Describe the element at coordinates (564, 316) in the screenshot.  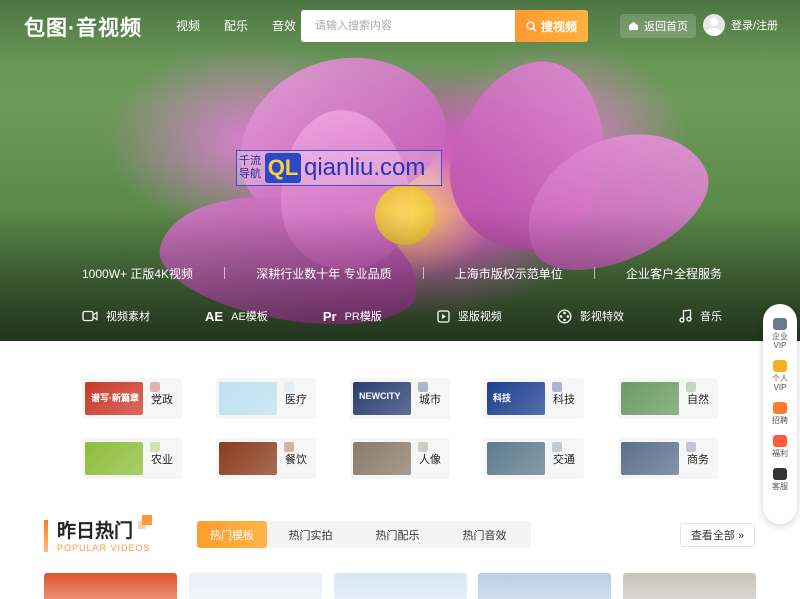
I see `film-reel-icon` at that location.